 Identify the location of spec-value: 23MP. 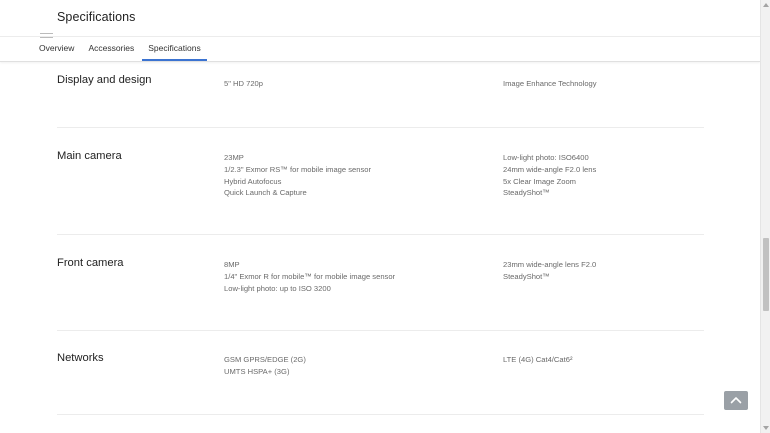
(234, 157).